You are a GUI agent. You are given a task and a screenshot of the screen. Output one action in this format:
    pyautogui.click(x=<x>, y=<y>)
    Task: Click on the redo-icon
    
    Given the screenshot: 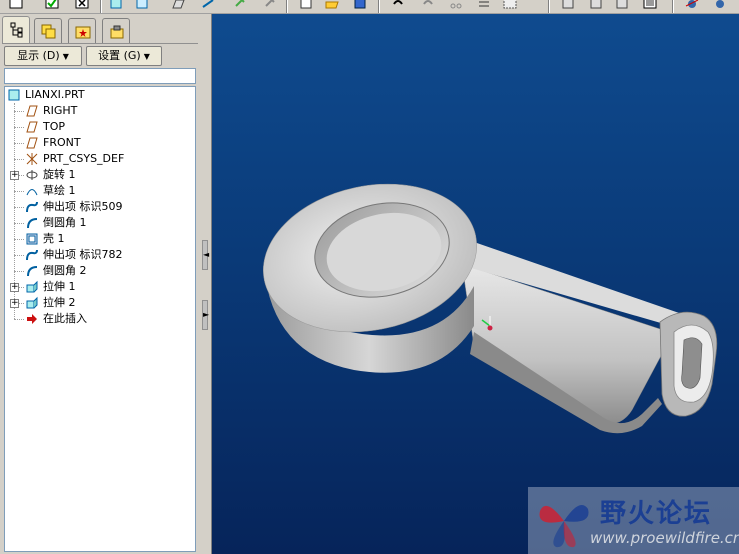 What is the action you would take?
    pyautogui.click(x=428, y=5)
    